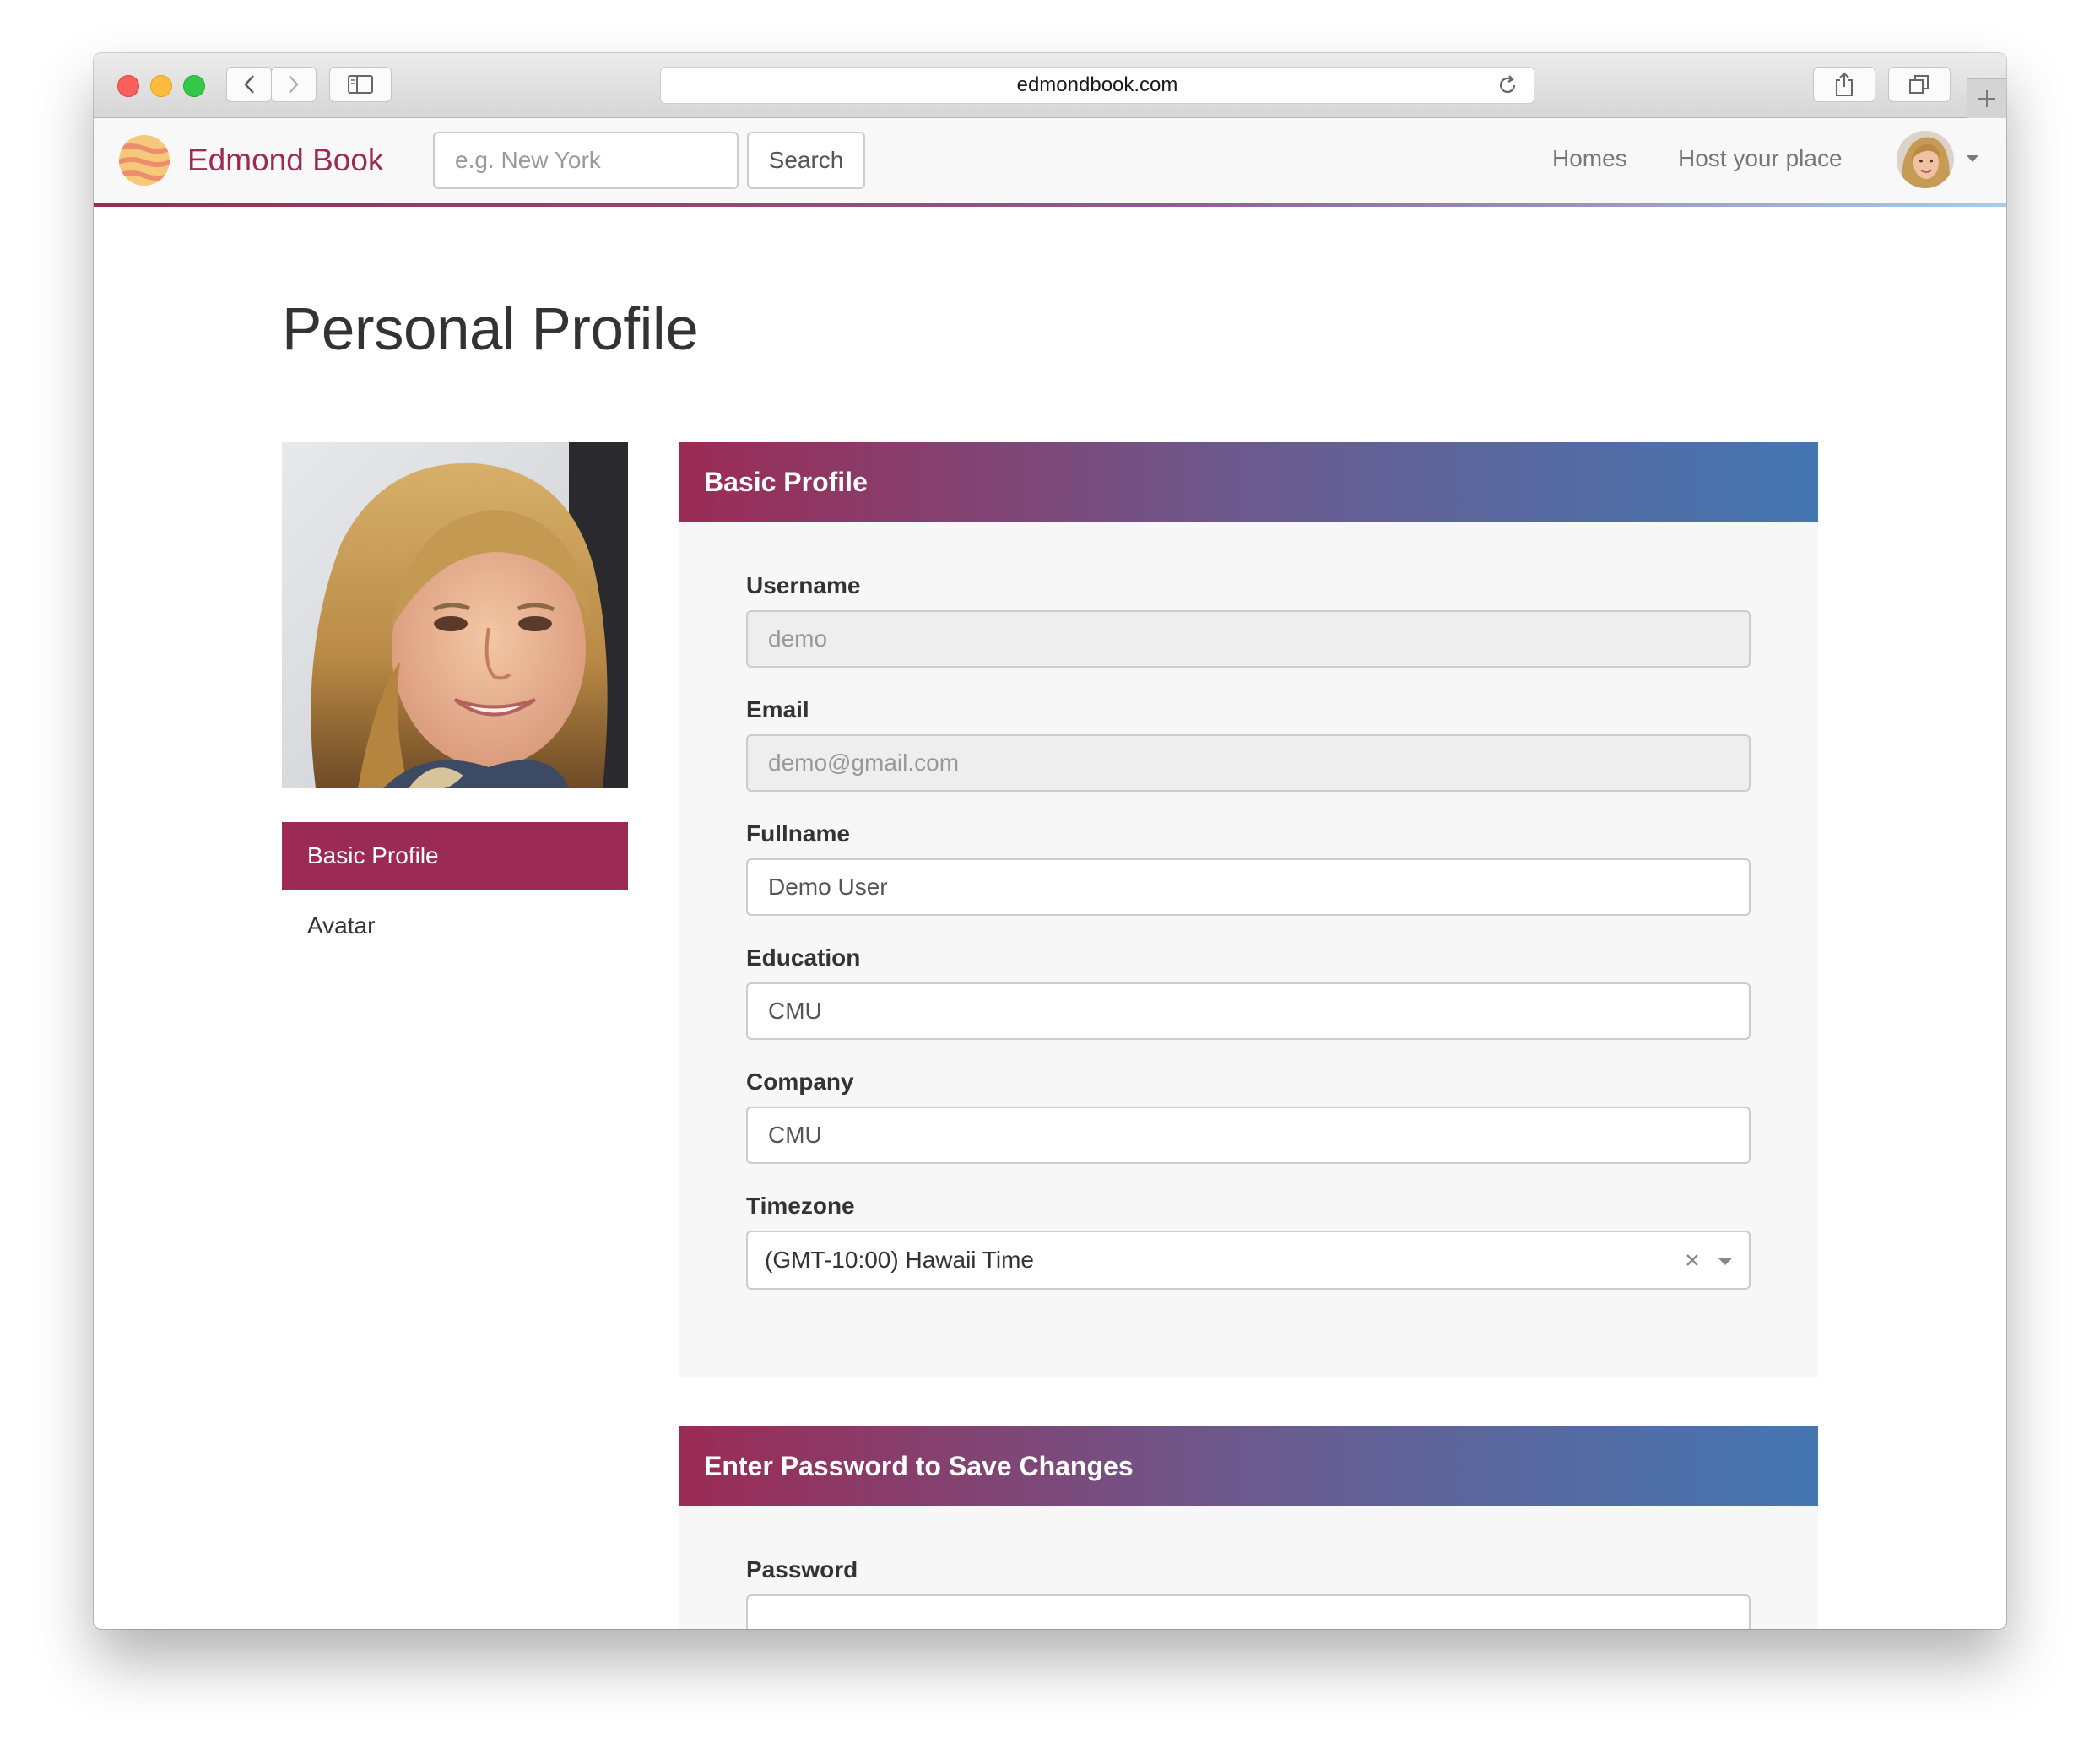 The height and width of the screenshot is (1764, 2100). I want to click on chevron-right-icon, so click(294, 84).